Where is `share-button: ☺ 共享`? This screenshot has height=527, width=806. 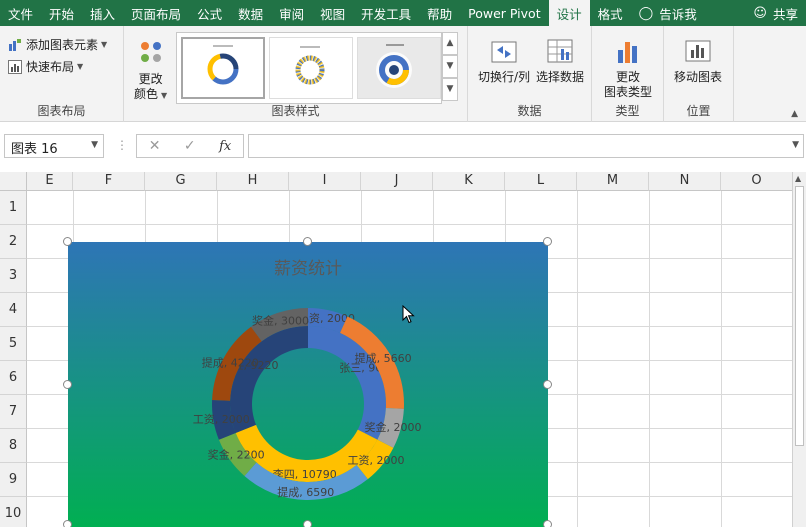
share-button: ☺ 共享 is located at coordinates (775, 13).